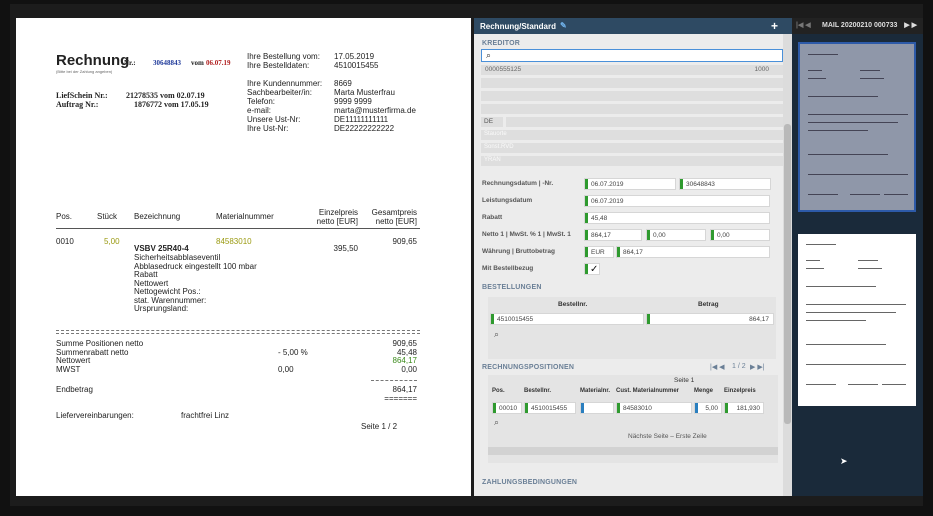 This screenshot has width=933, height=516. I want to click on section-kreditor: KREDITOR, so click(501, 43).